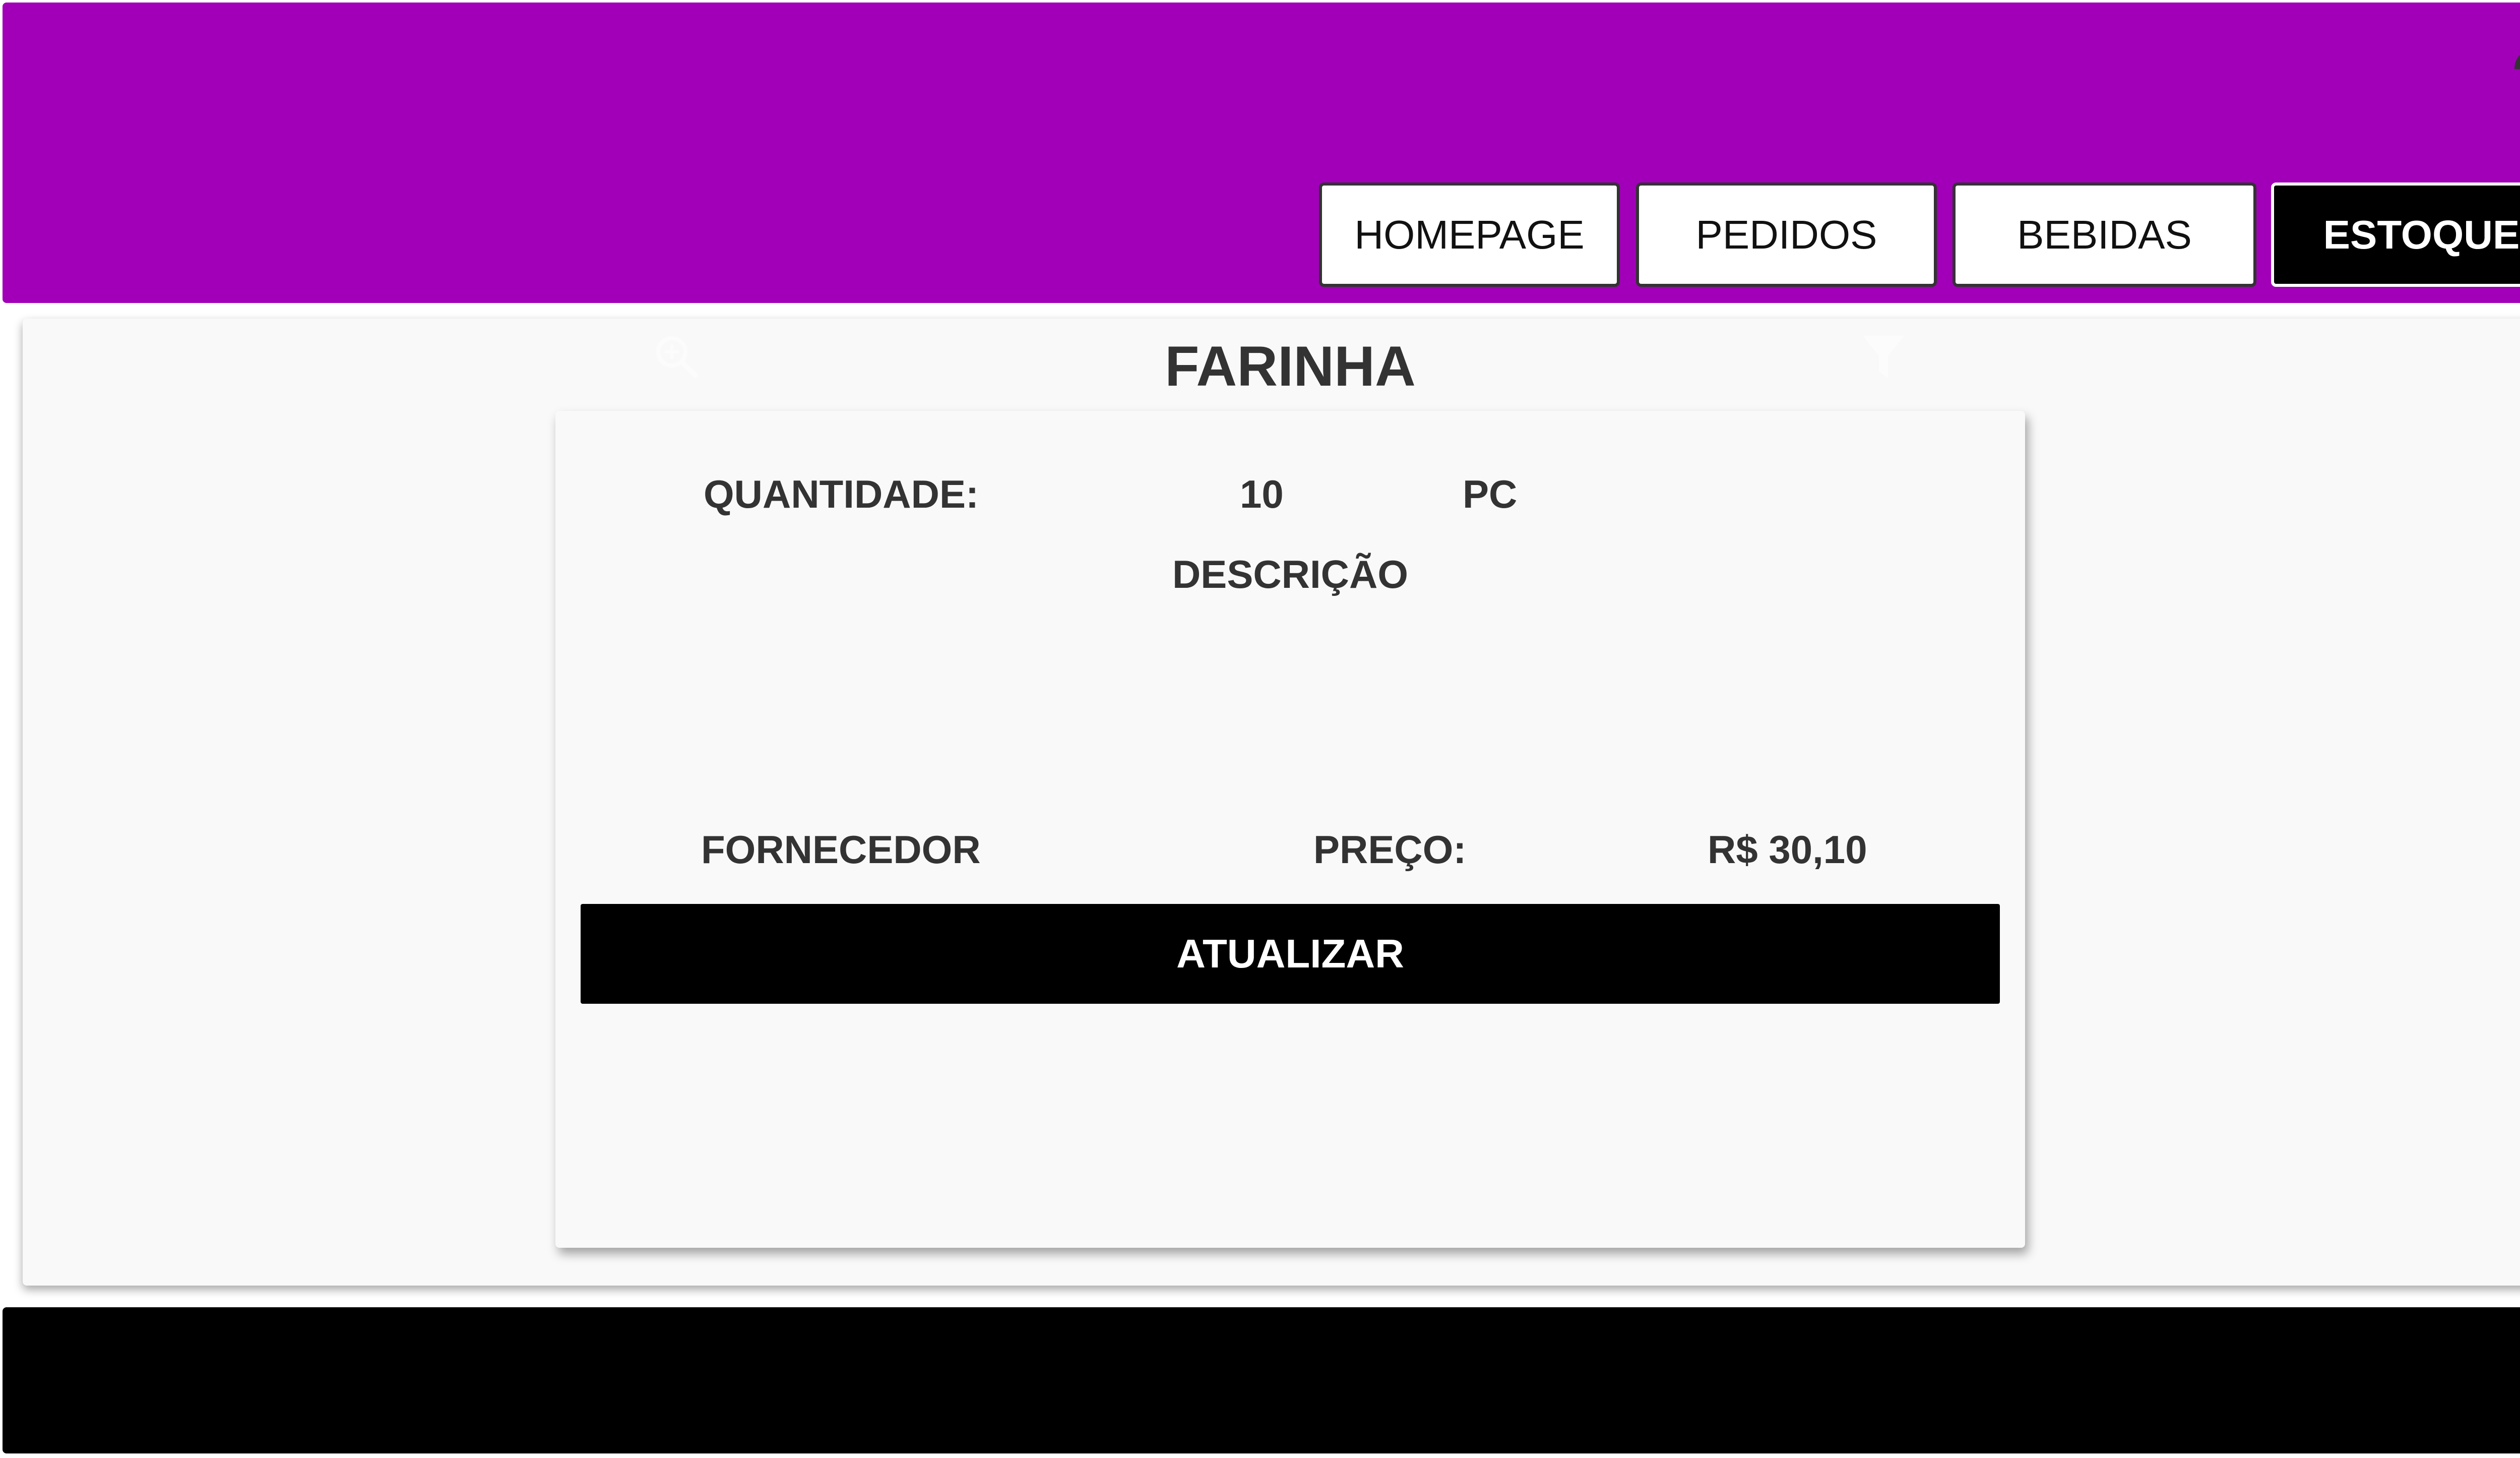  What do you see at coordinates (1787, 850) in the screenshot?
I see `price-value: R$ 30,10` at bounding box center [1787, 850].